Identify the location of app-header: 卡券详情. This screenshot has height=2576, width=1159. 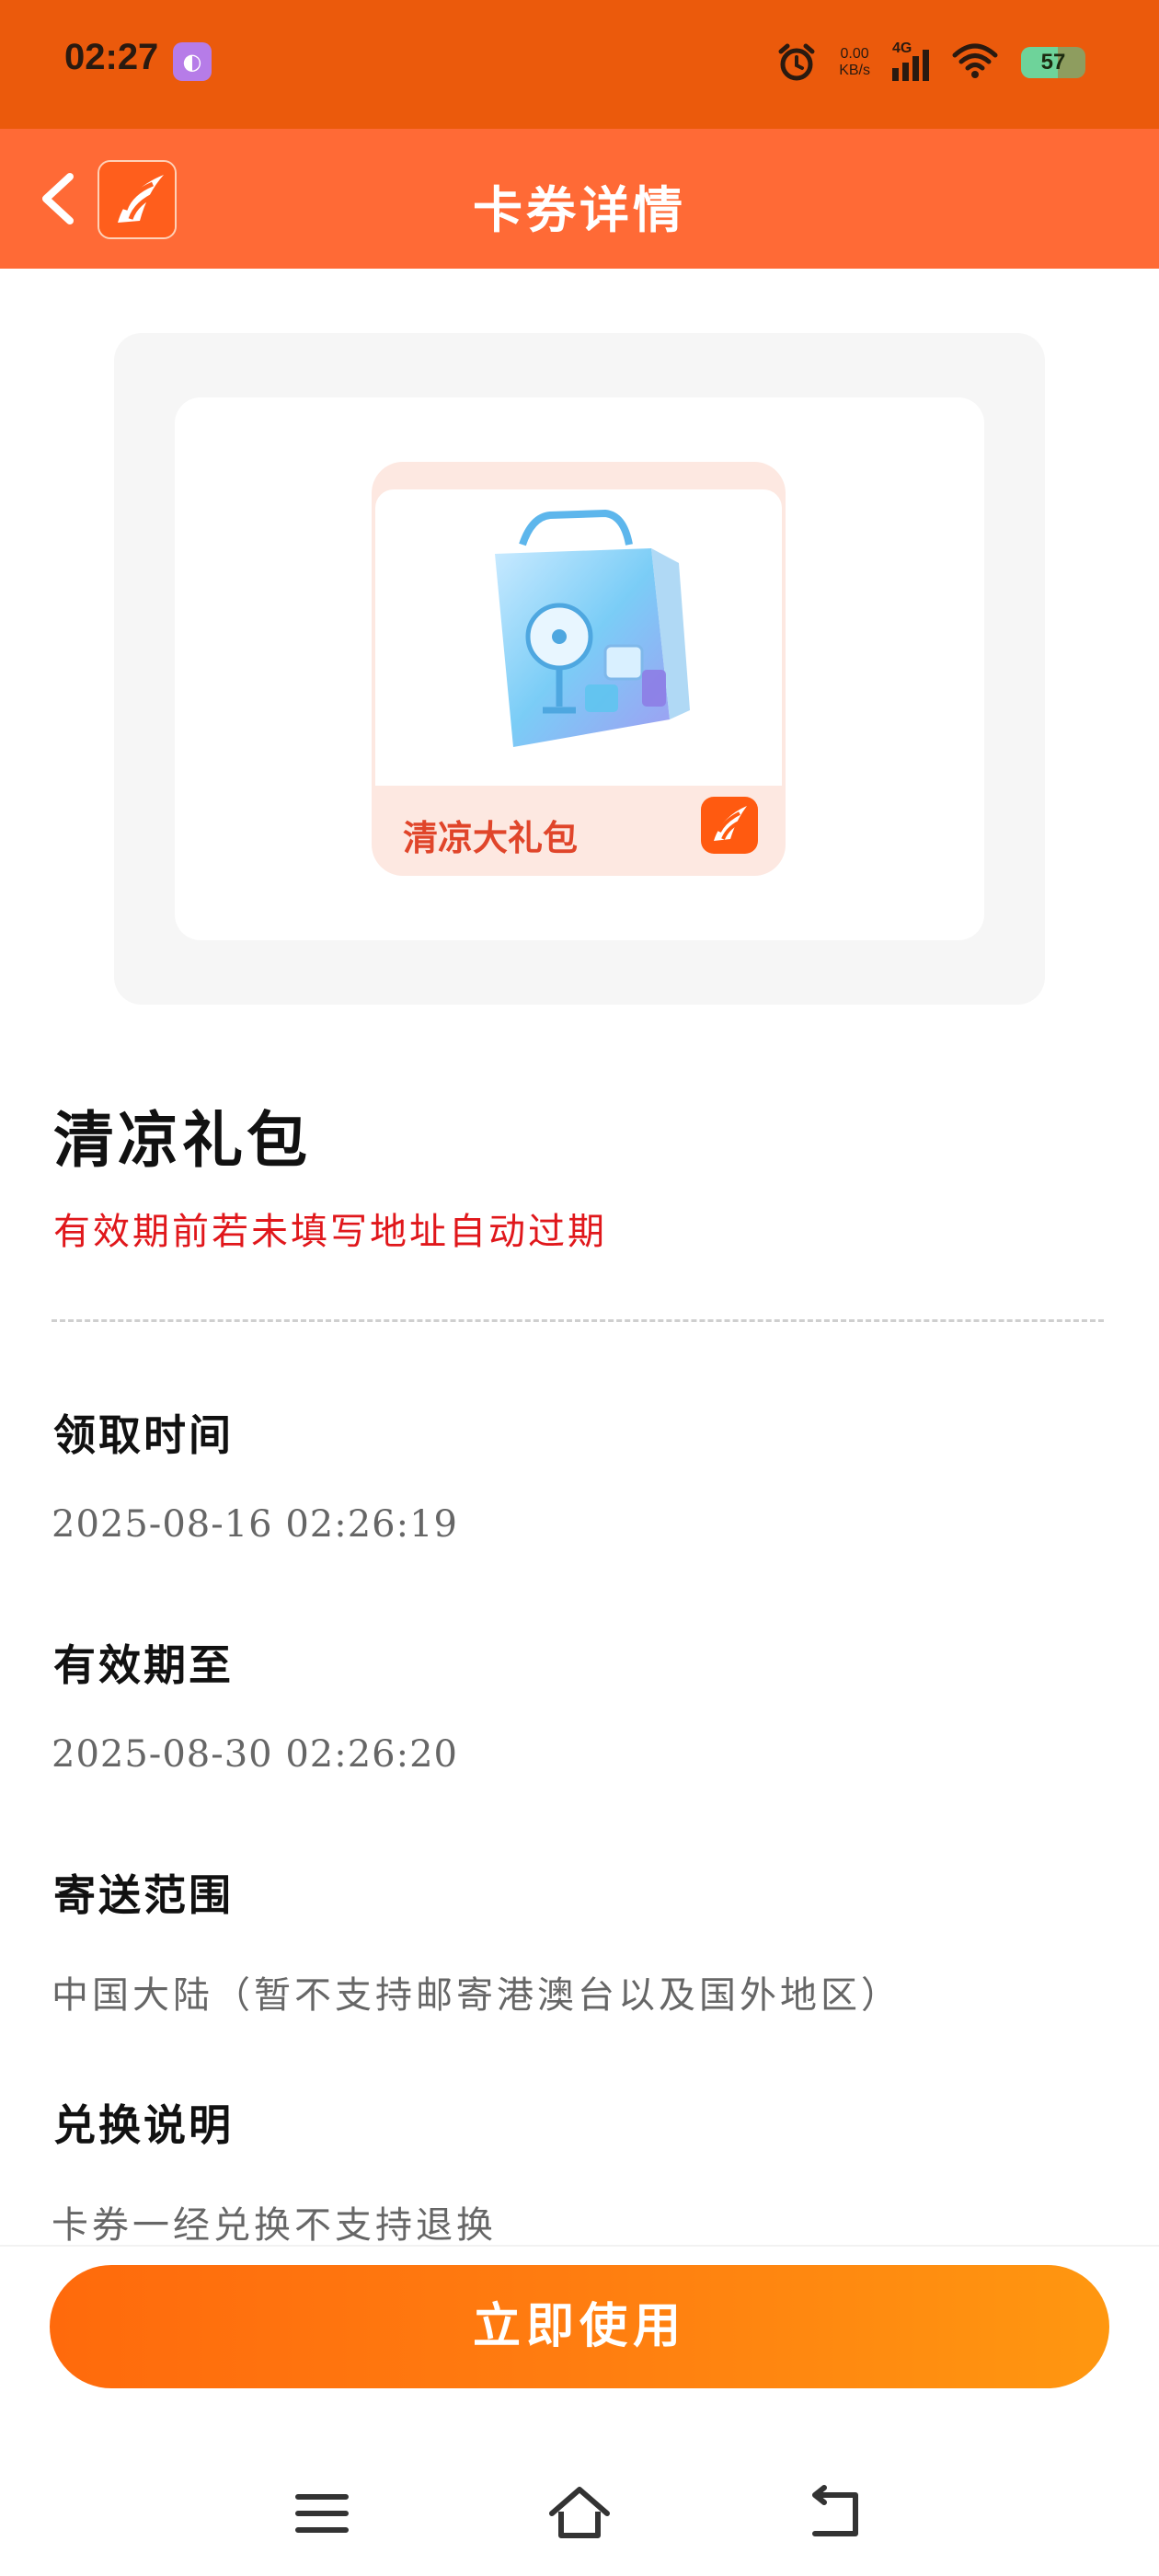
(579, 199).